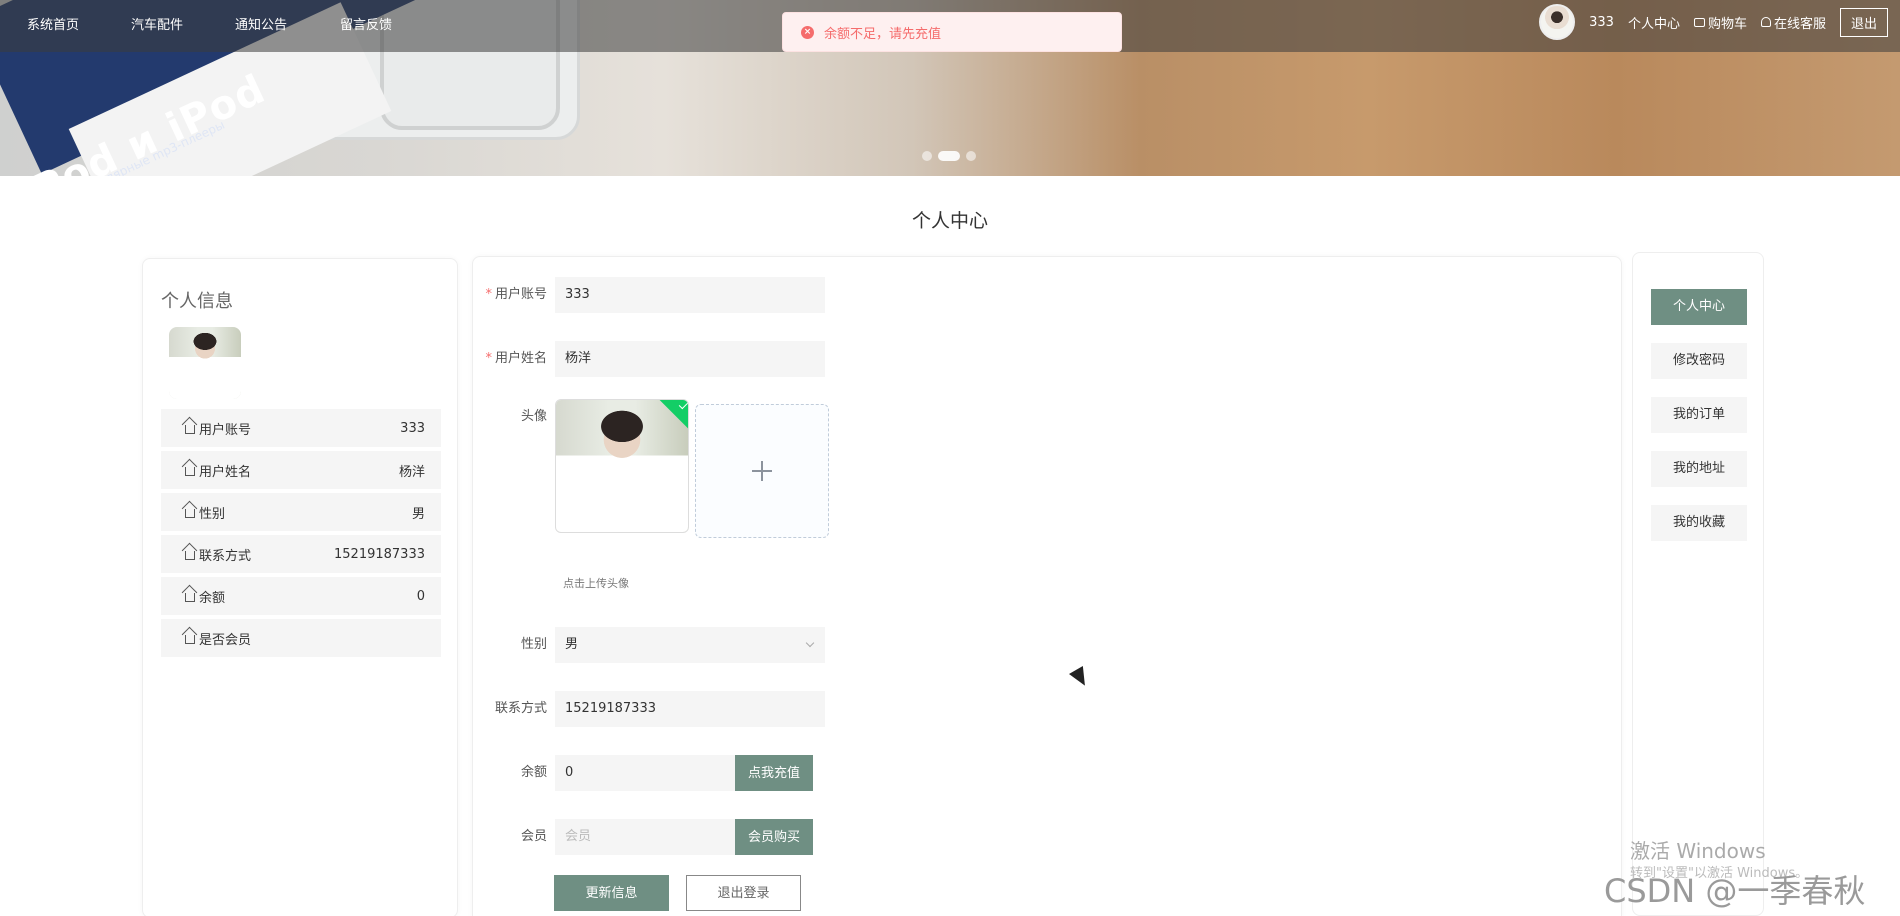 This screenshot has height=916, width=1900. What do you see at coordinates (1699, 523) in the screenshot?
I see `menu-my-favorites: 我的收藏` at bounding box center [1699, 523].